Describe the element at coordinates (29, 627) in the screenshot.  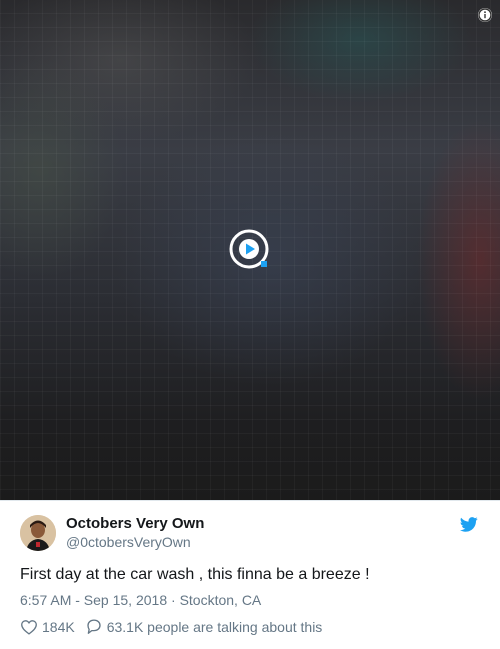
I see `heart-icon` at that location.